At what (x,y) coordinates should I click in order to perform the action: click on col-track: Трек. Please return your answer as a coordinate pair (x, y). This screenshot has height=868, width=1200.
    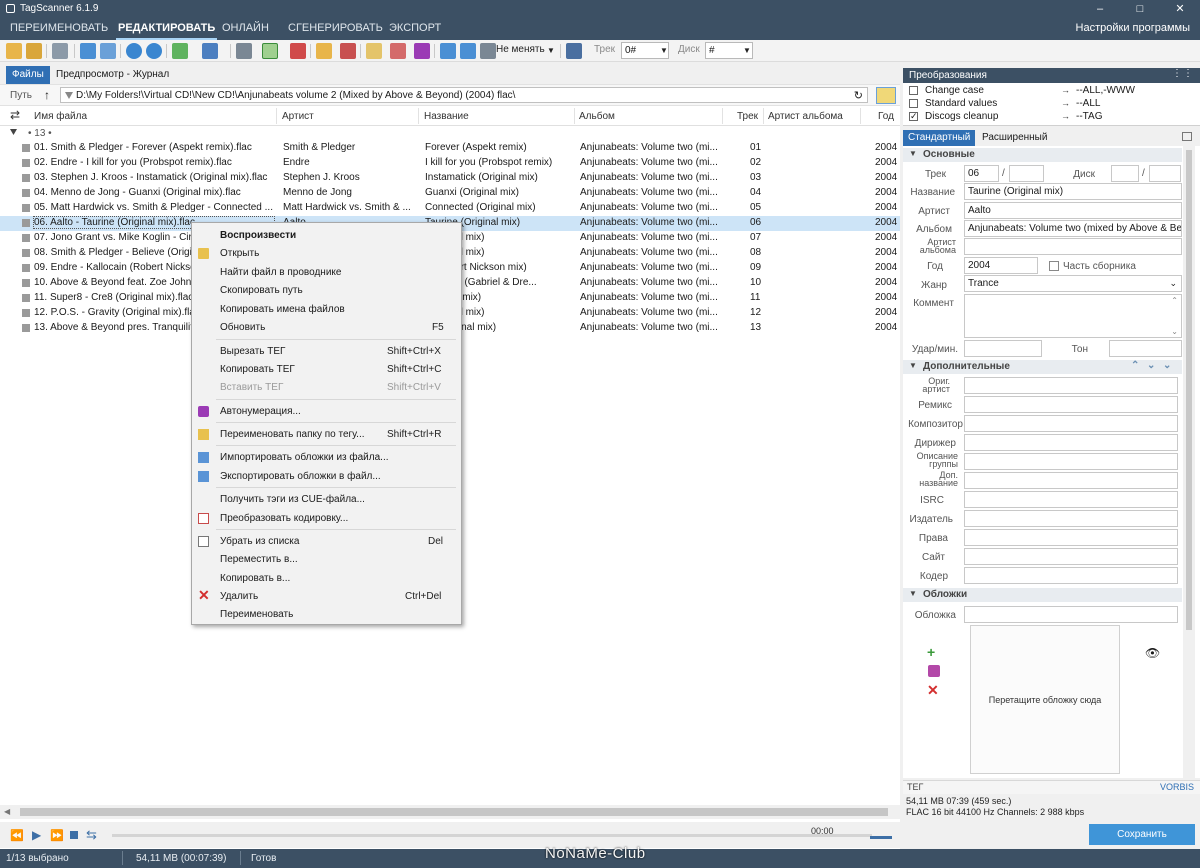
    Looking at the image, I should click on (747, 116).